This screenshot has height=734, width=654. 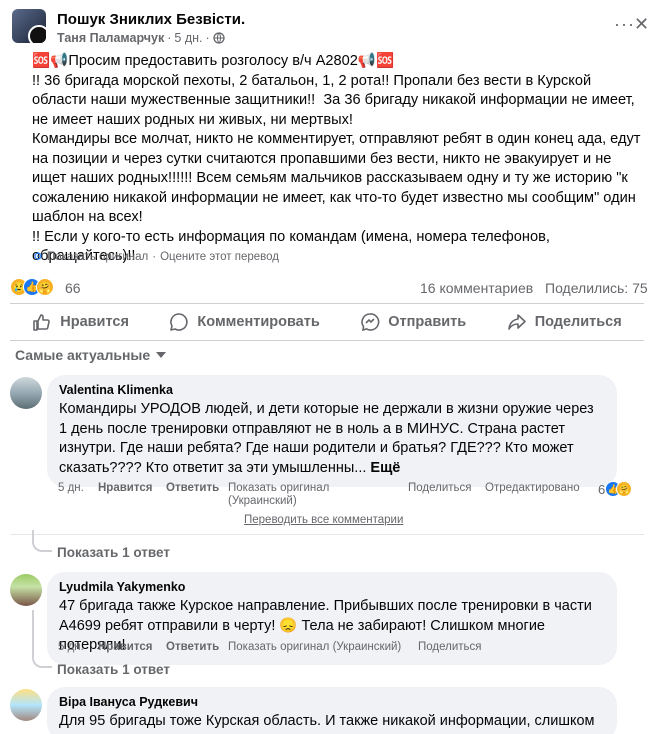 I want to click on commenter-name: Lyudmila Yakymenko, so click(x=332, y=587).